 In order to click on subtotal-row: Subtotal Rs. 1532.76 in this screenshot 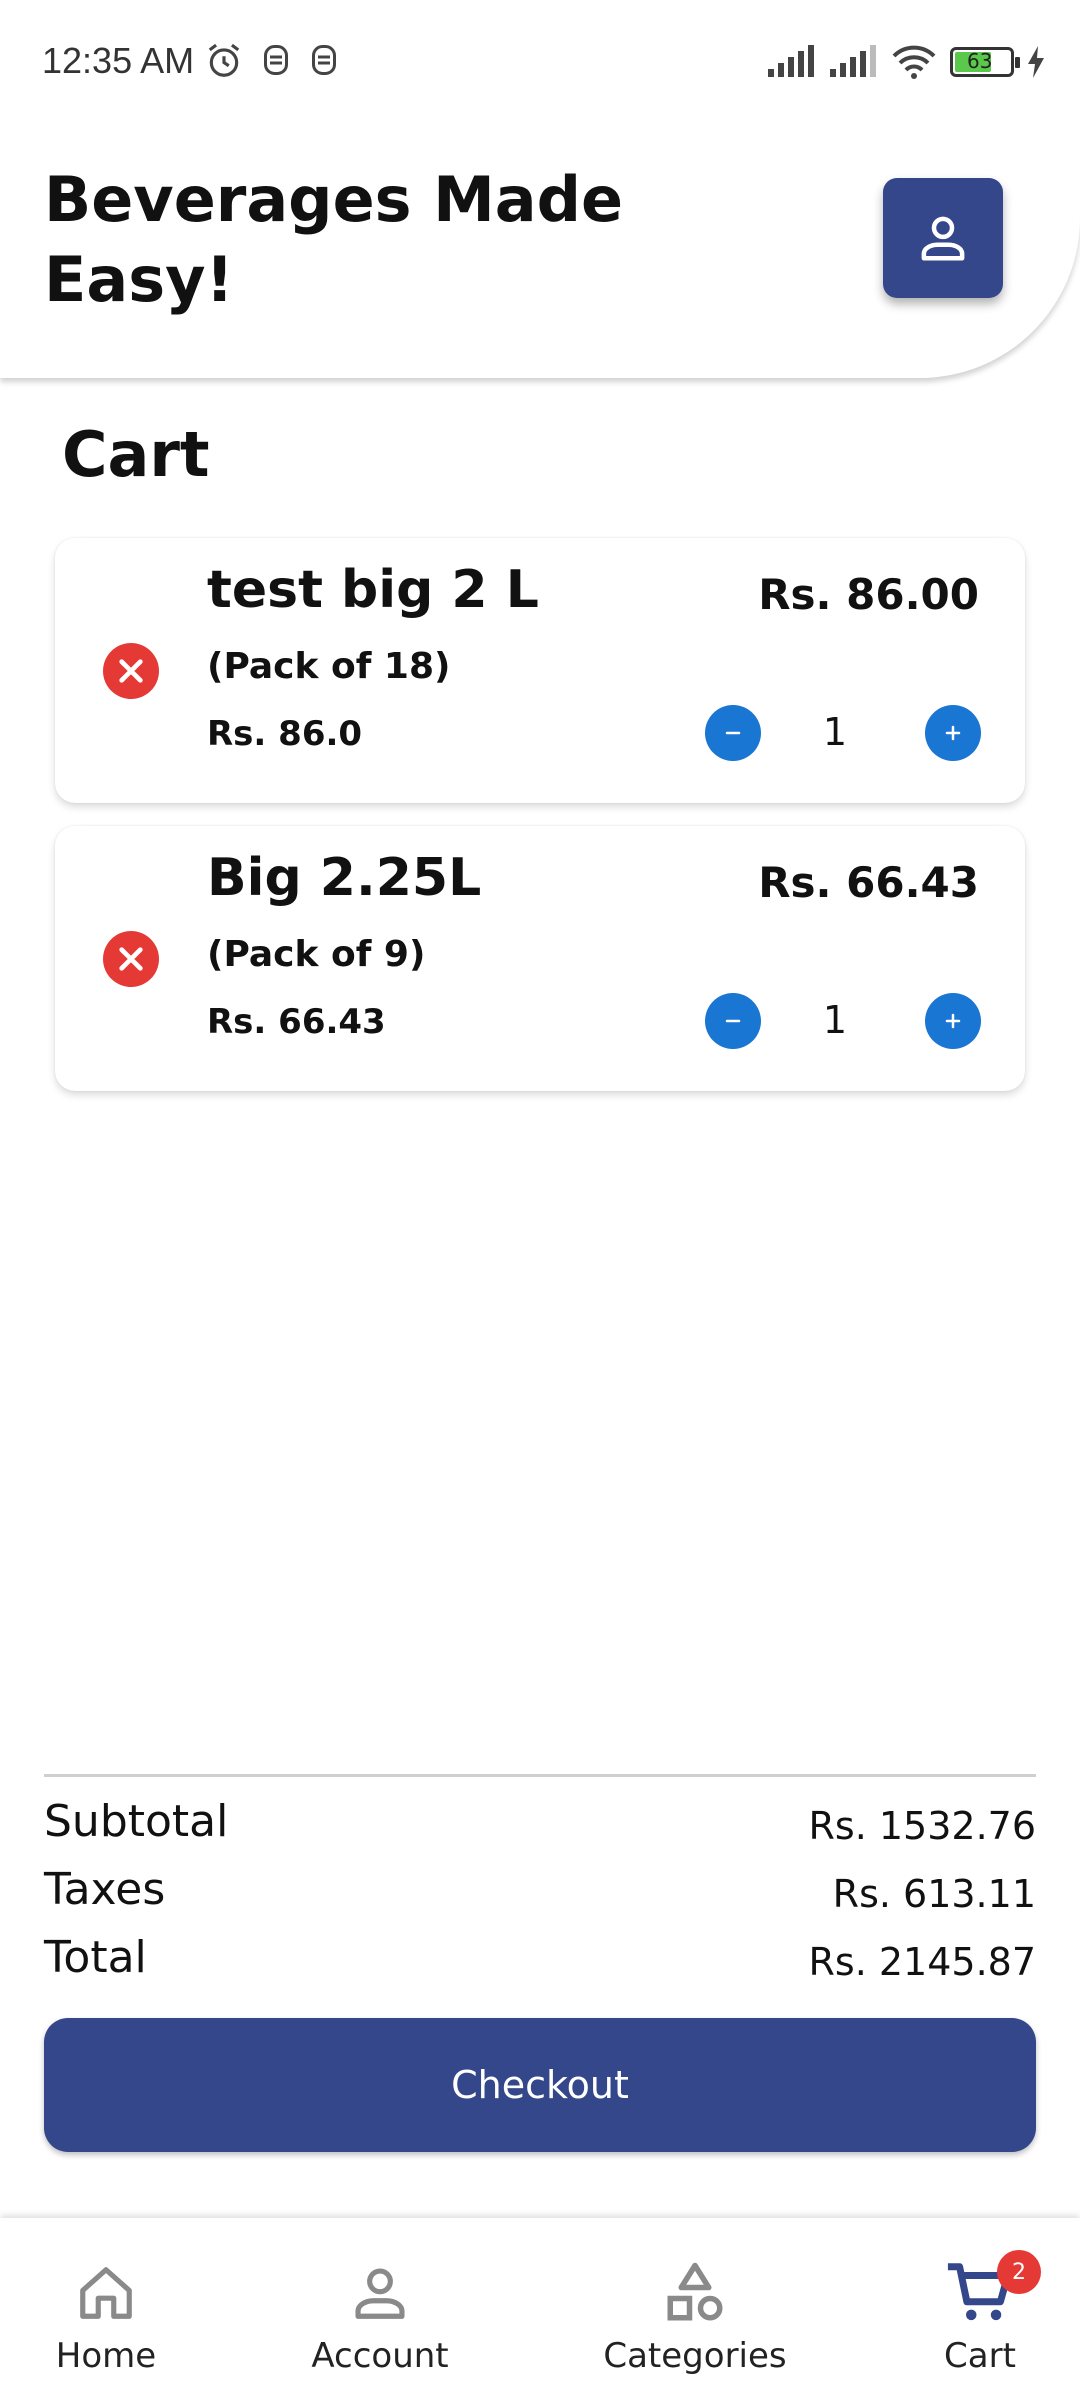, I will do `click(540, 1826)`.